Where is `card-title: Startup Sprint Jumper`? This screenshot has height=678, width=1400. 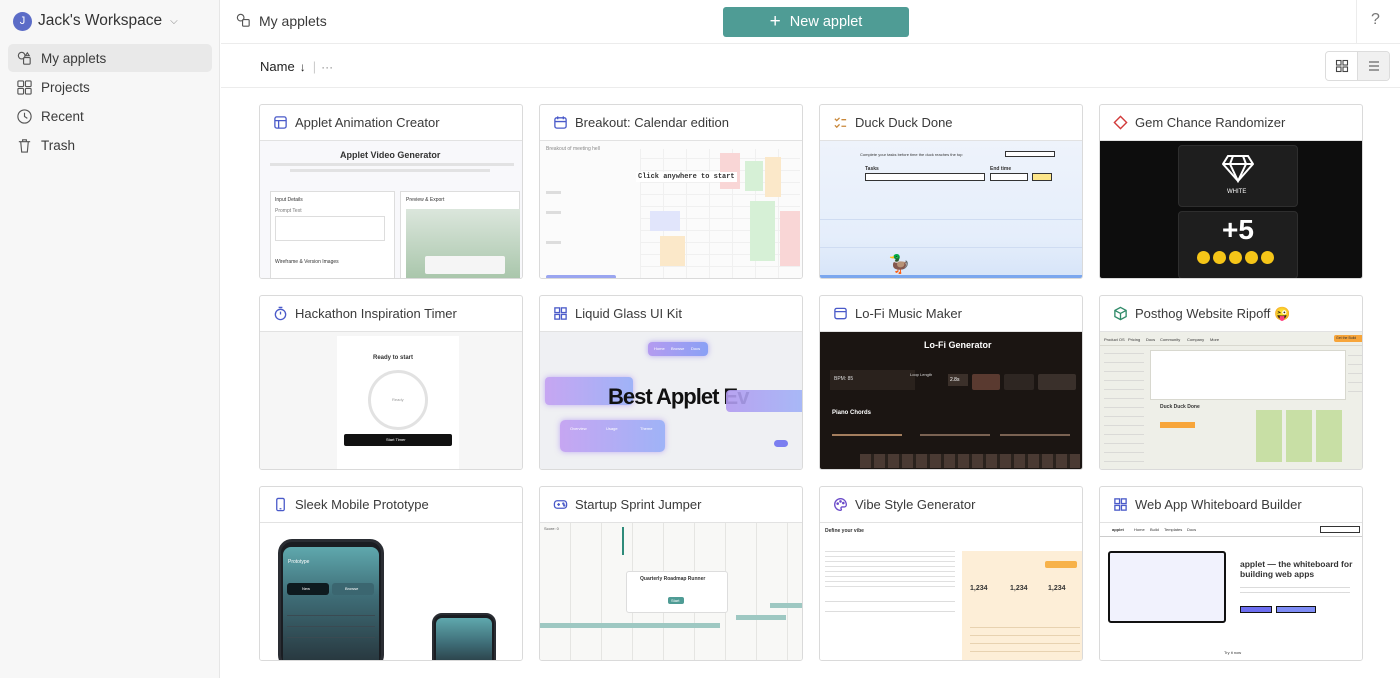
card-title: Startup Sprint Jumper is located at coordinates (638, 504).